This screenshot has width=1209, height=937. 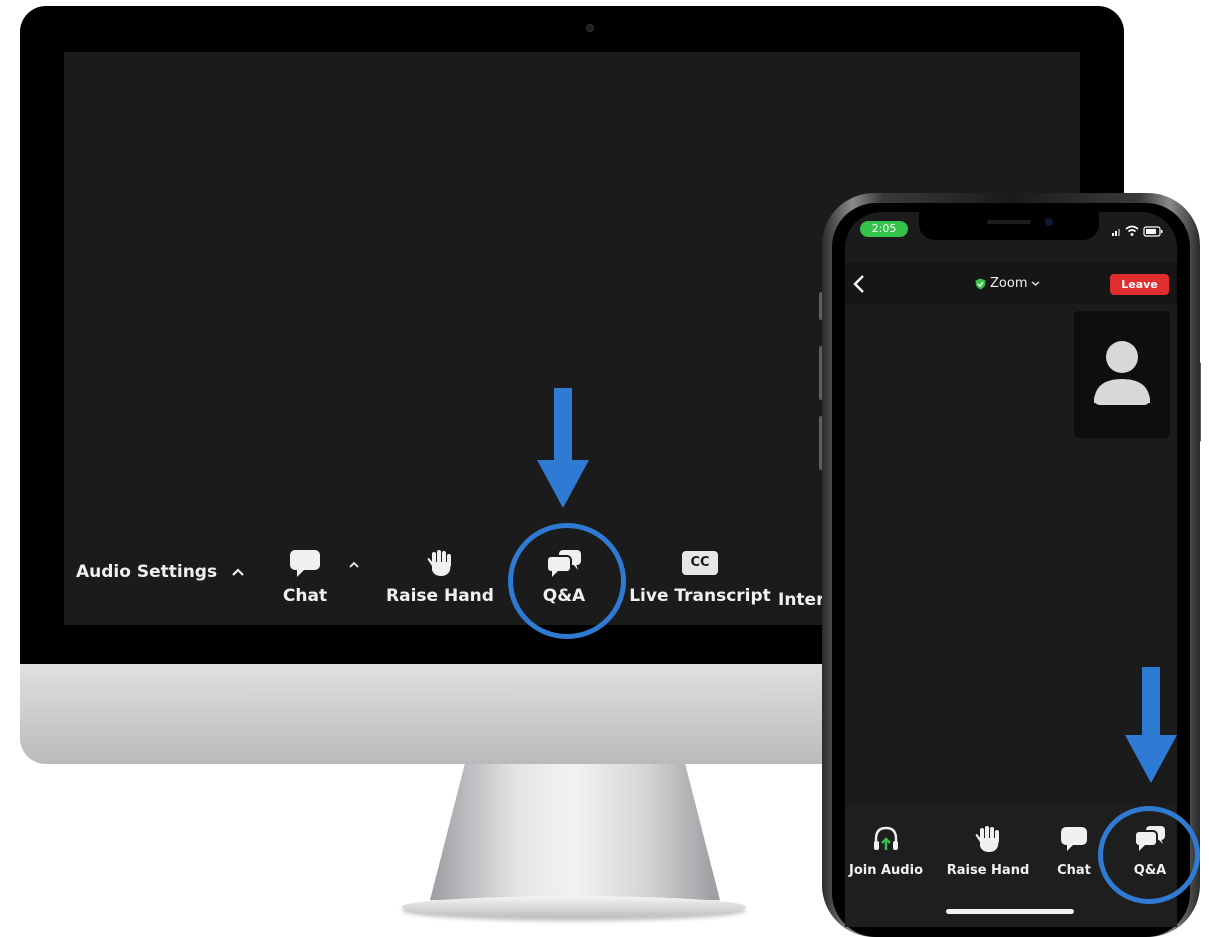 What do you see at coordinates (574, 907) in the screenshot?
I see `monitor-stand-base` at bounding box center [574, 907].